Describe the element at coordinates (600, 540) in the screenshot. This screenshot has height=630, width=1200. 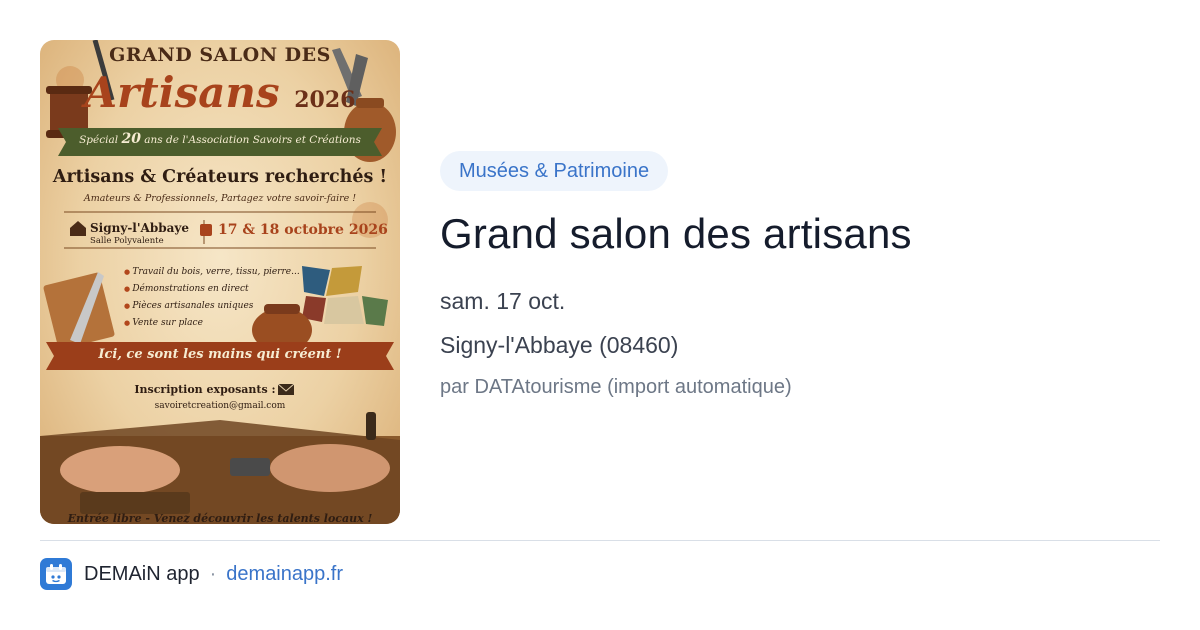
I see `footer-divider` at that location.